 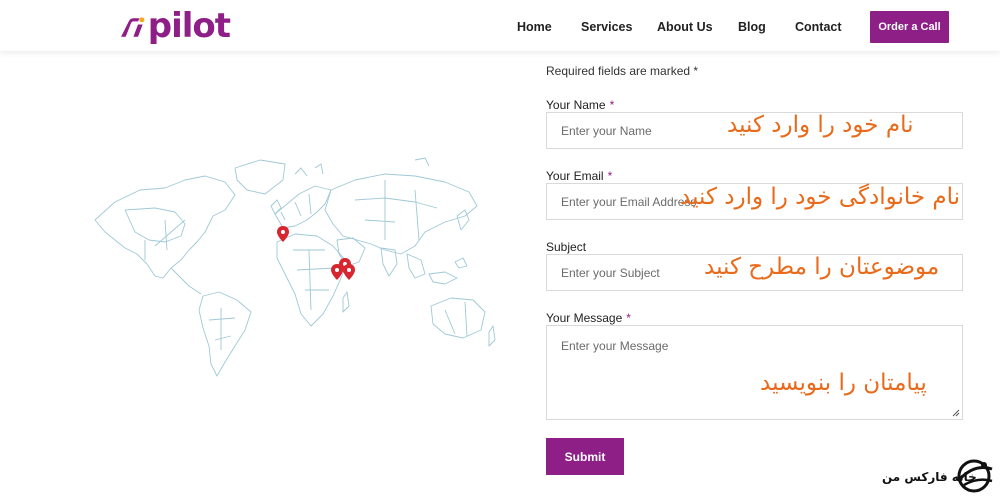 I want to click on nav-blog: Blog, so click(x=752, y=27).